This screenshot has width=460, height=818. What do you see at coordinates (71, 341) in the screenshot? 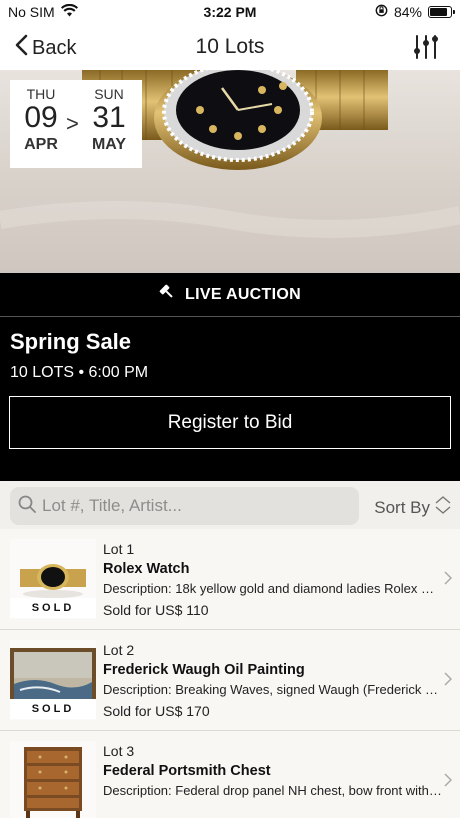
I see `sale-name: Spring Sale` at bounding box center [71, 341].